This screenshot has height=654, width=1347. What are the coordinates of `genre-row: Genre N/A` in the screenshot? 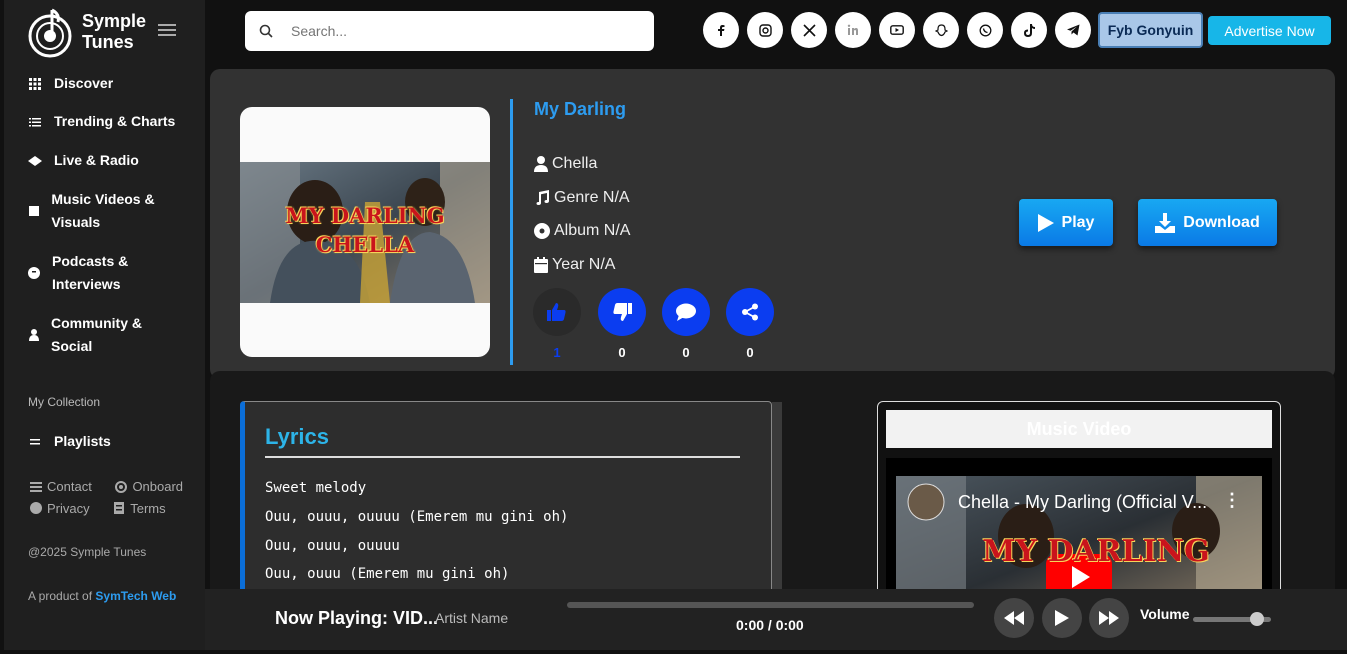 It's located at (582, 198).